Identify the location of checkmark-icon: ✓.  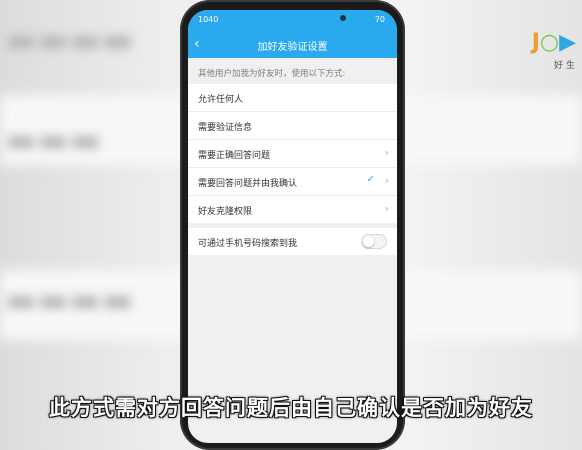
(370, 179).